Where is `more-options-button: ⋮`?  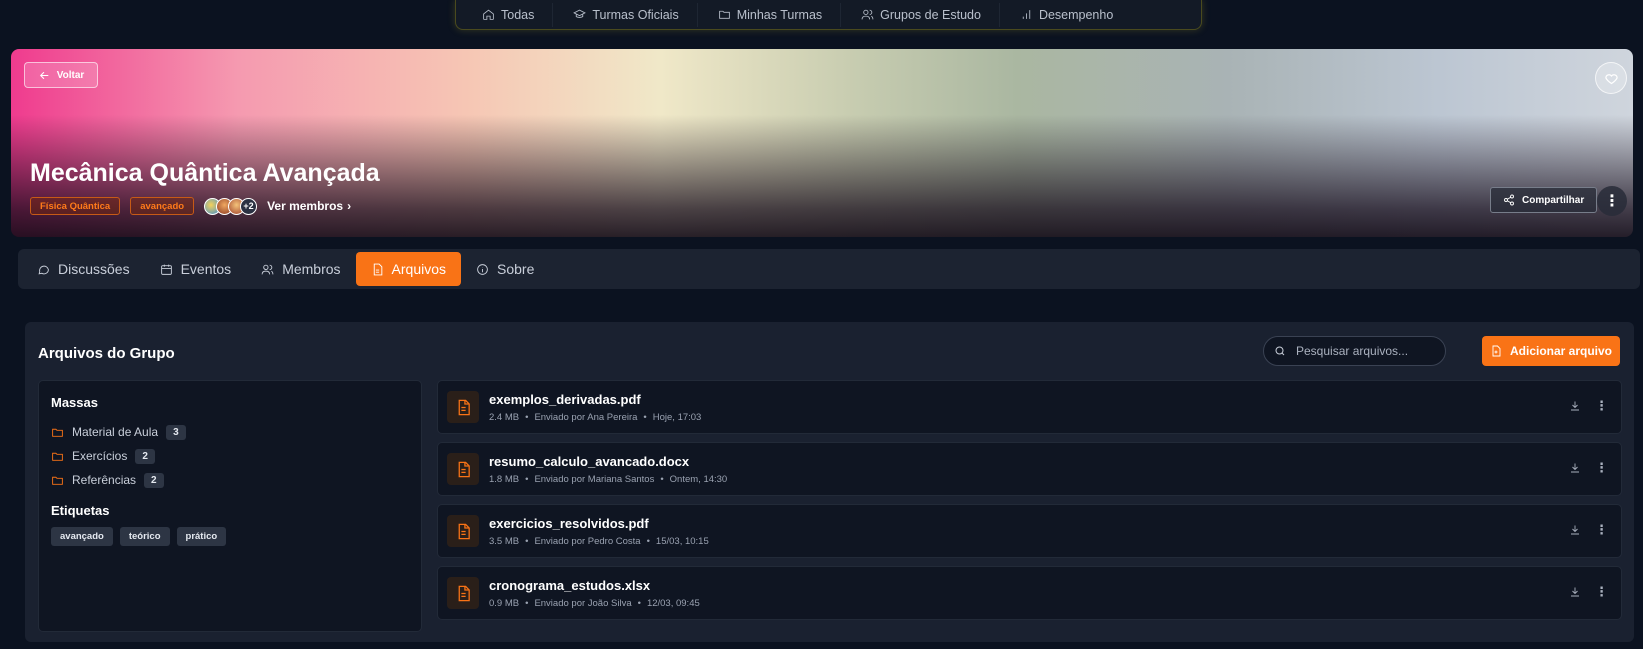 more-options-button: ⋮ is located at coordinates (1612, 201).